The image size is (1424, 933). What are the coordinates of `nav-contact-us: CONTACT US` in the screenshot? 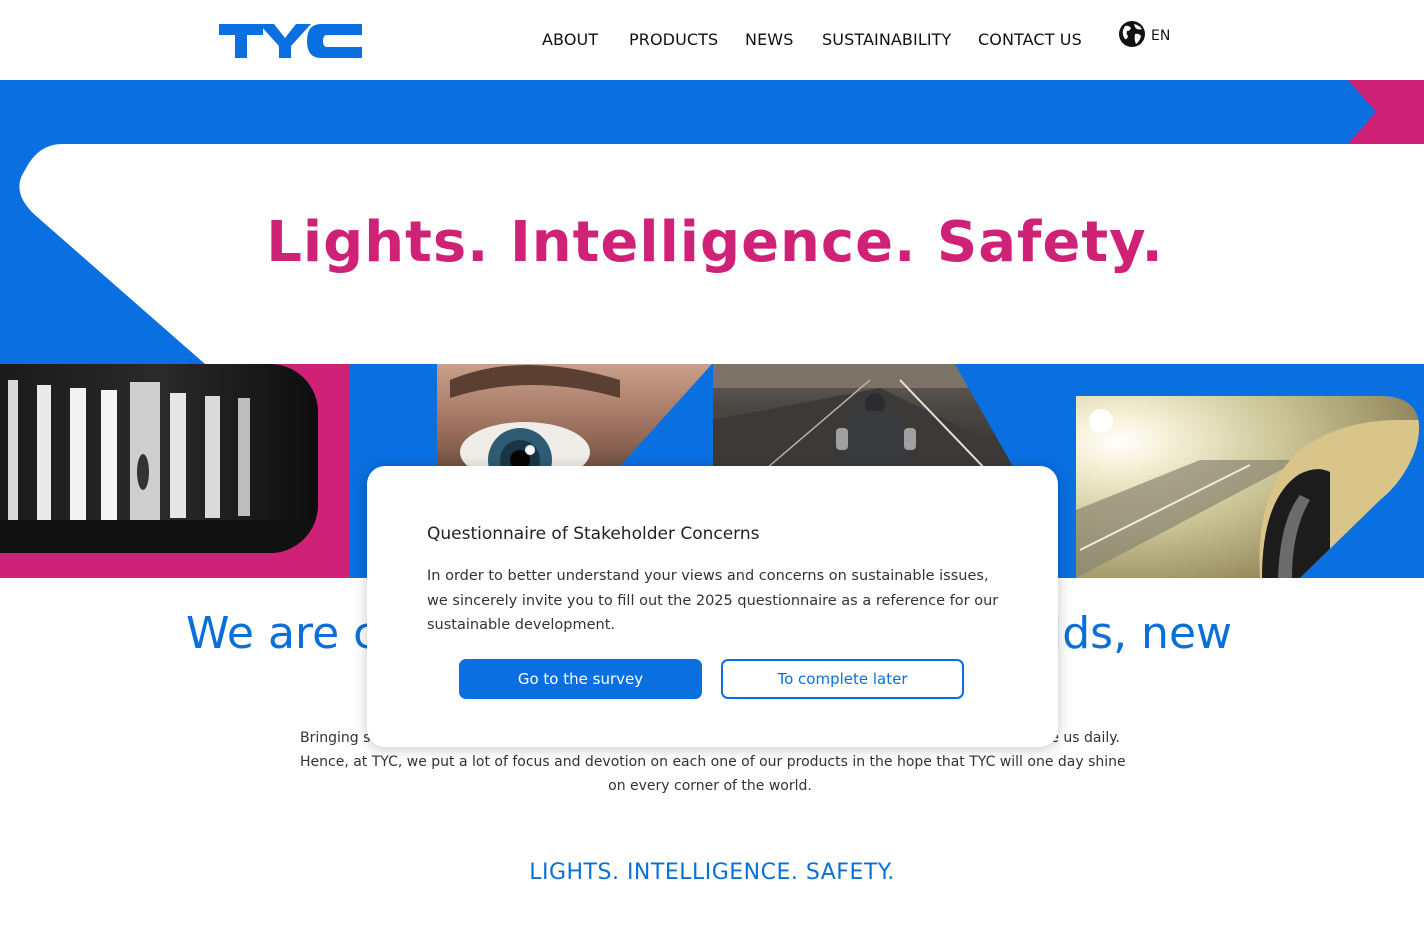 It's located at (1030, 39).